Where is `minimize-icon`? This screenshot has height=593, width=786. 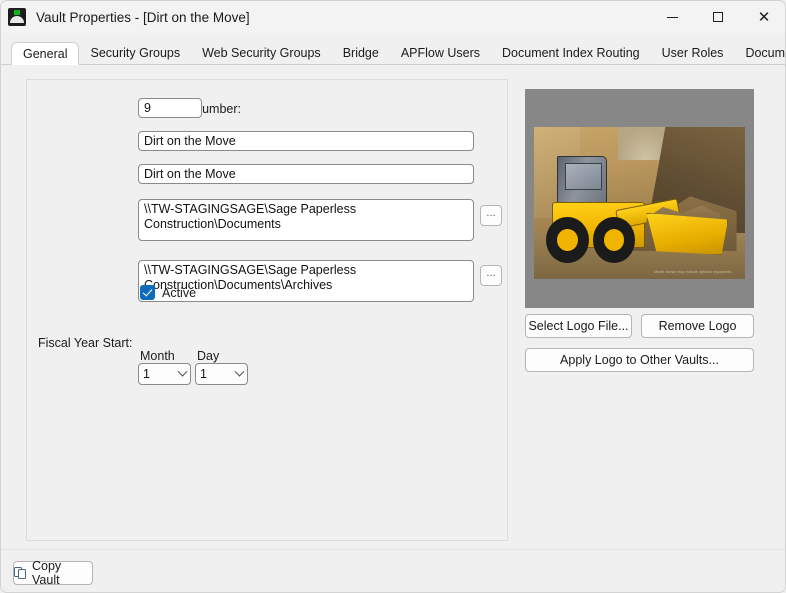
minimize-icon is located at coordinates (672, 17).